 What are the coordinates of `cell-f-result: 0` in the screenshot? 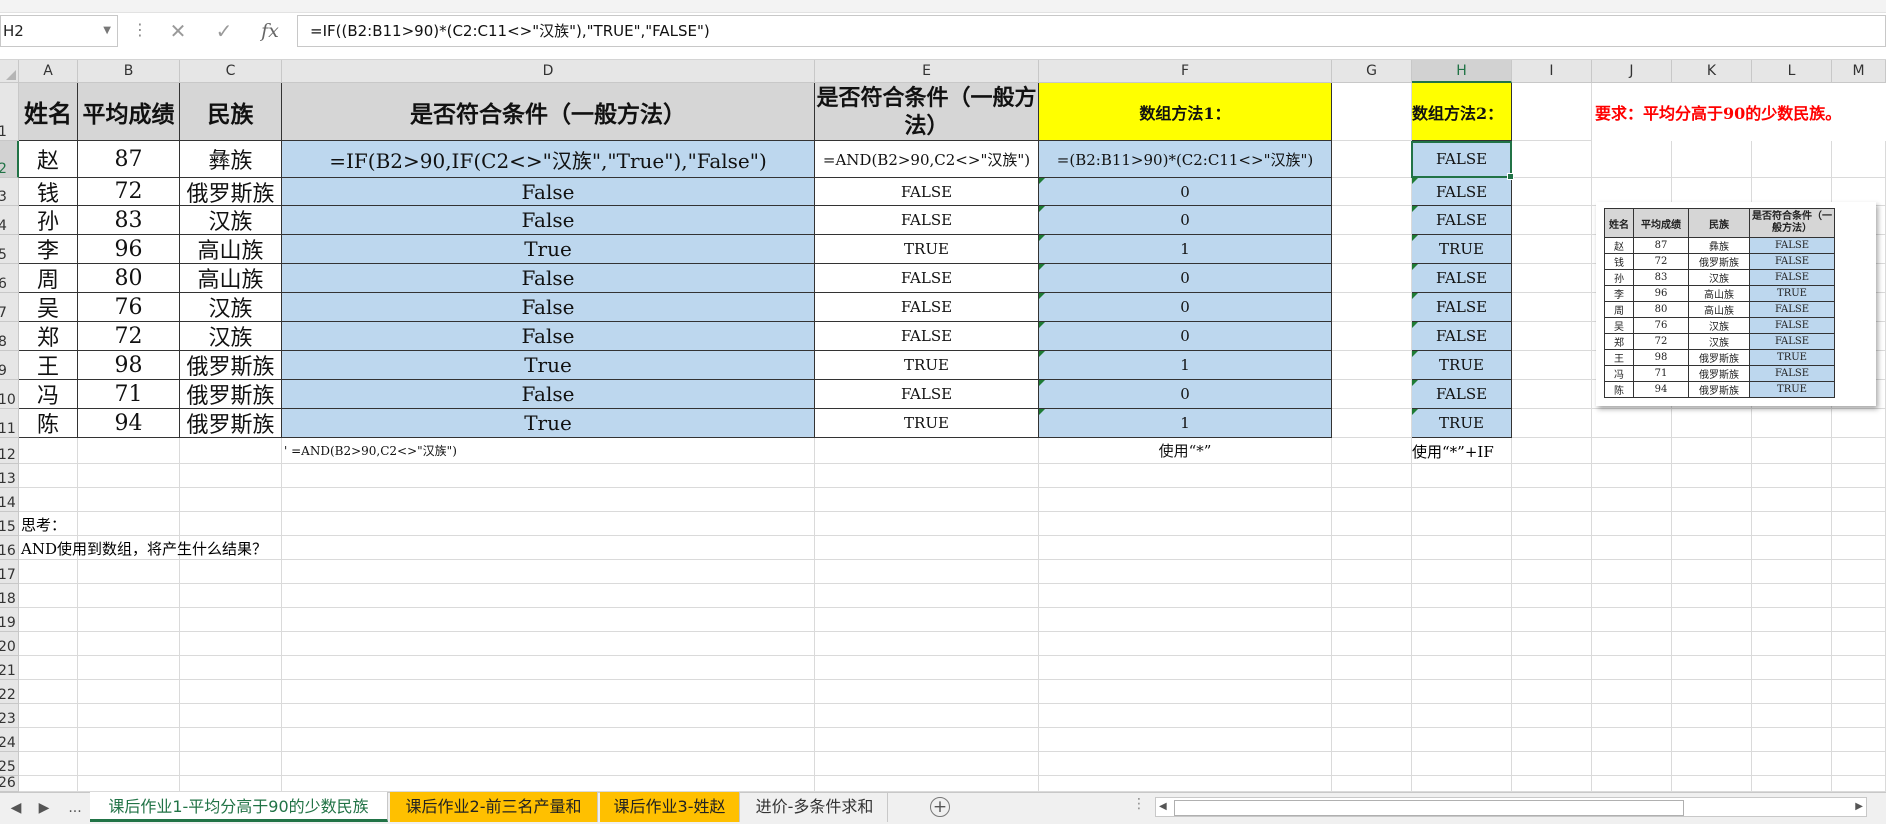 It's located at (1185, 394).